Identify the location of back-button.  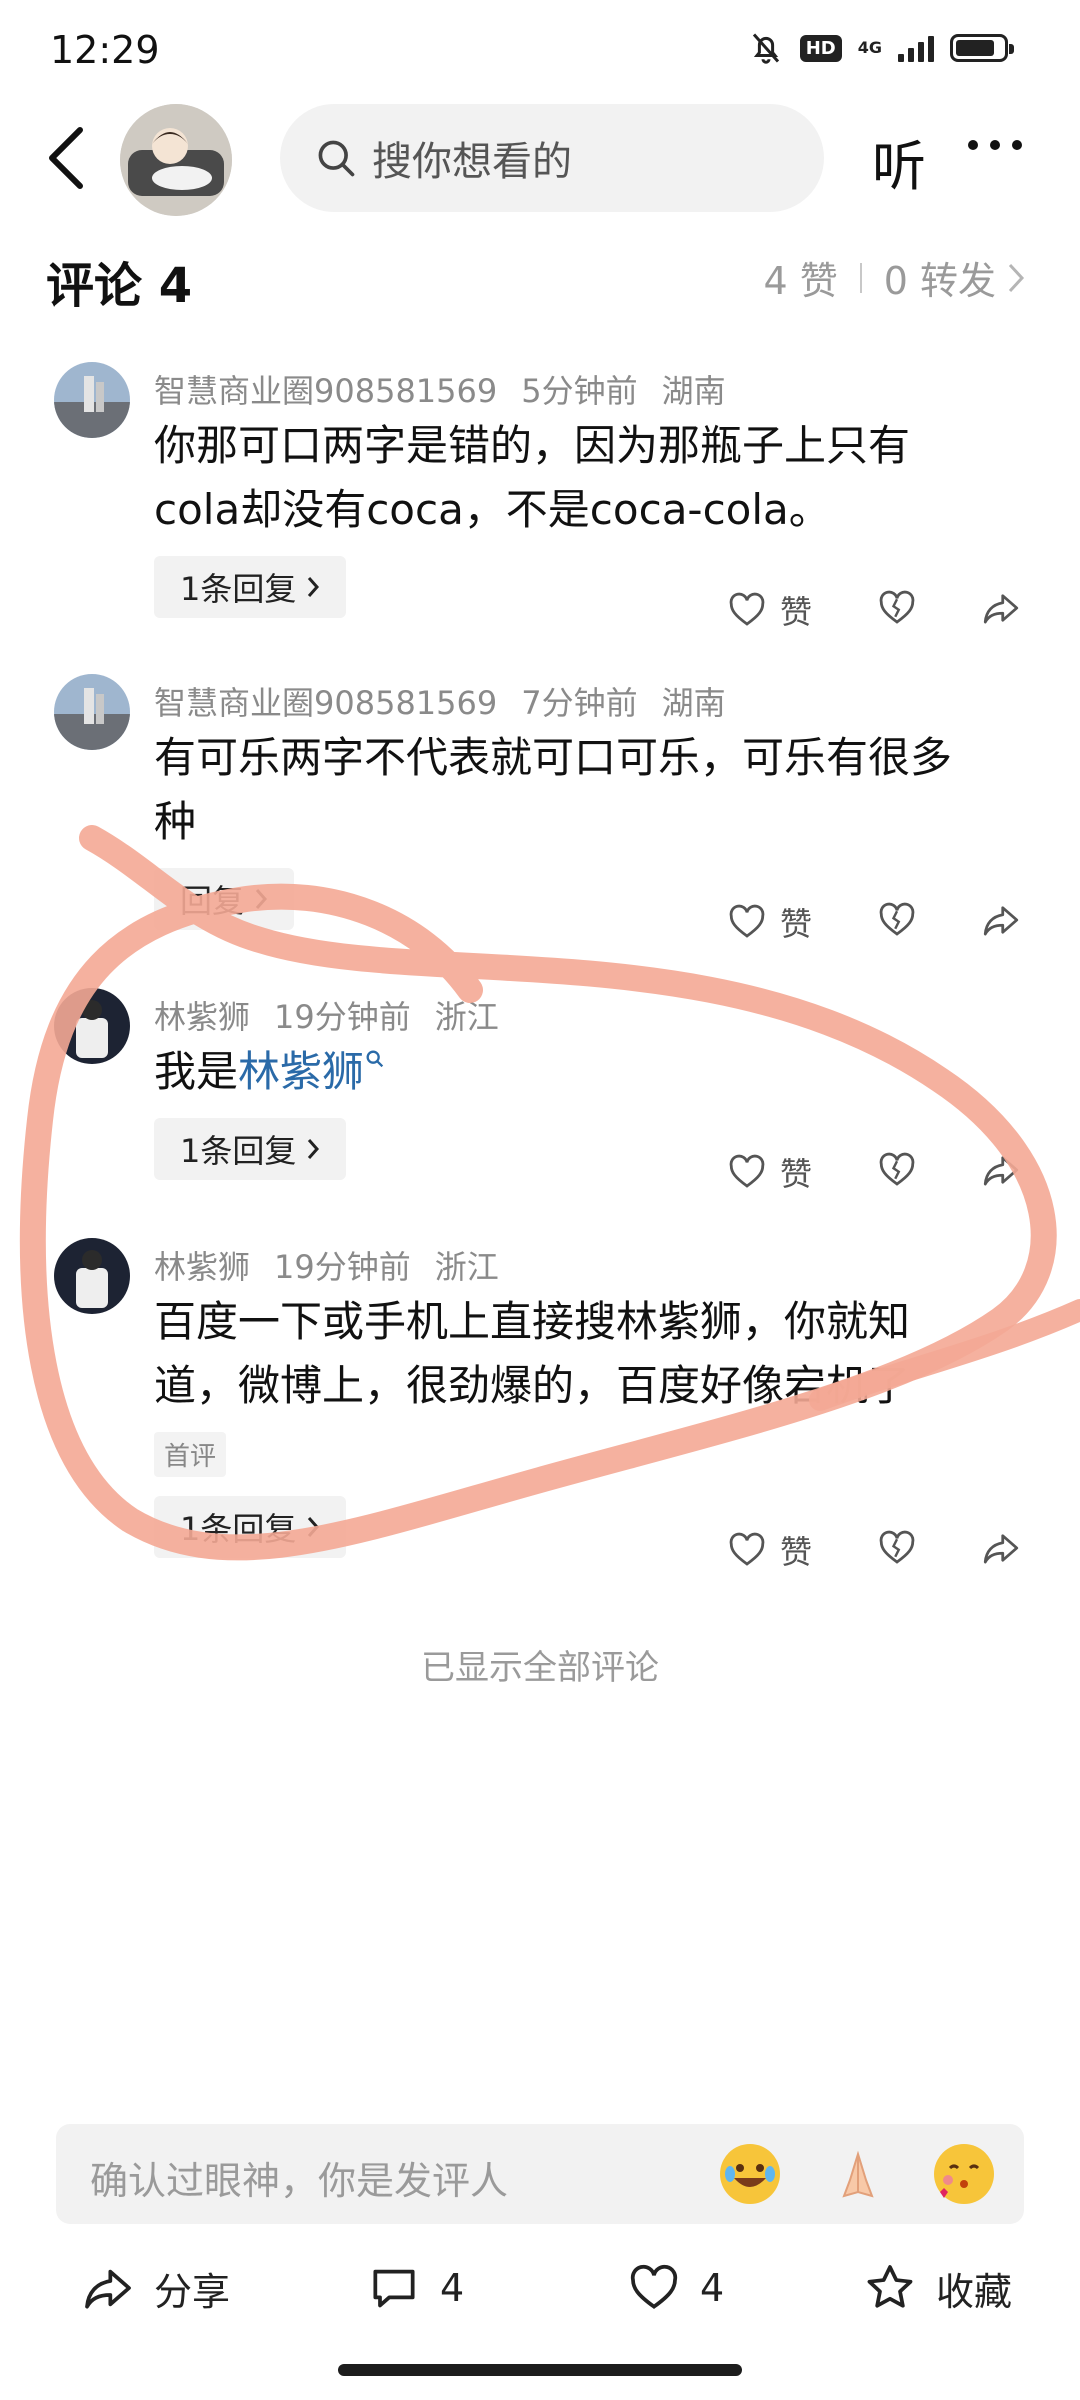
(70, 158).